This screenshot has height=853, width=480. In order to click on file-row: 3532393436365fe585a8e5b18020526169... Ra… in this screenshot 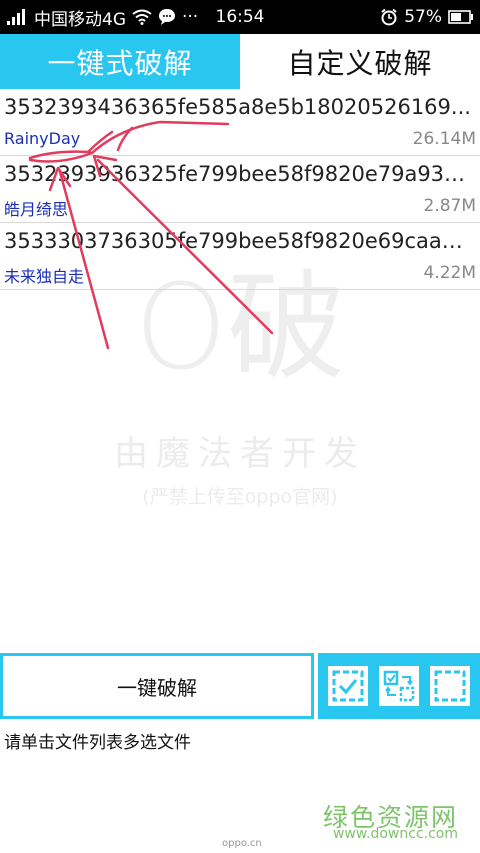, I will do `click(240, 122)`.